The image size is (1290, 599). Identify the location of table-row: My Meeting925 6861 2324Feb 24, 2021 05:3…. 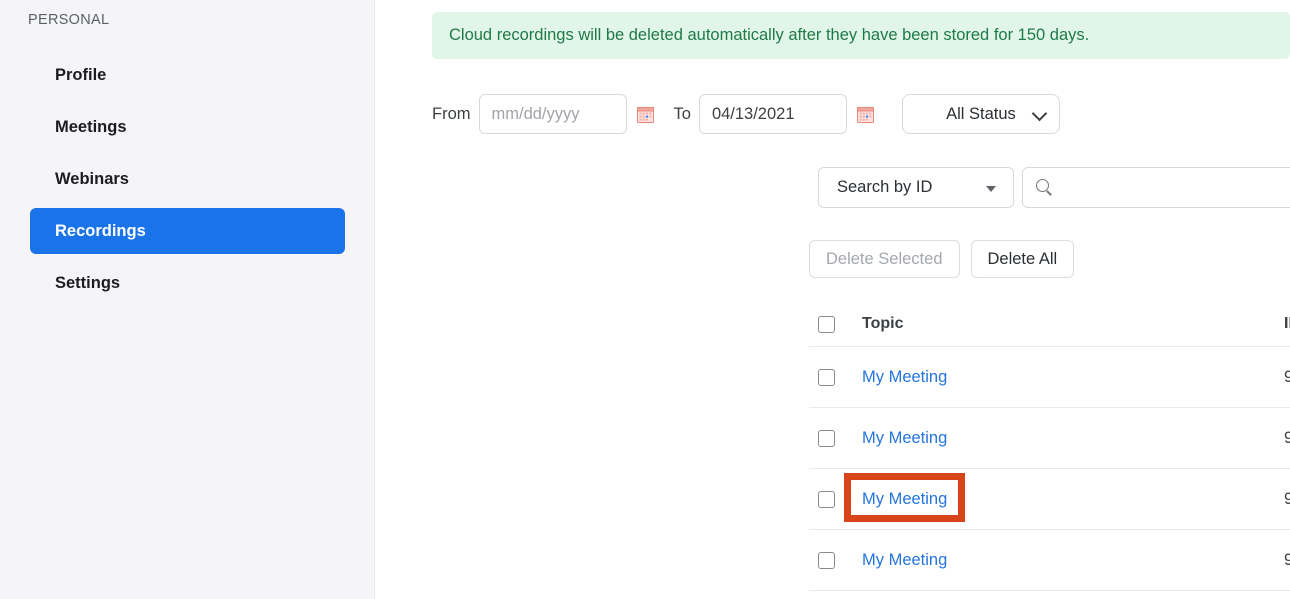
(1049, 377).